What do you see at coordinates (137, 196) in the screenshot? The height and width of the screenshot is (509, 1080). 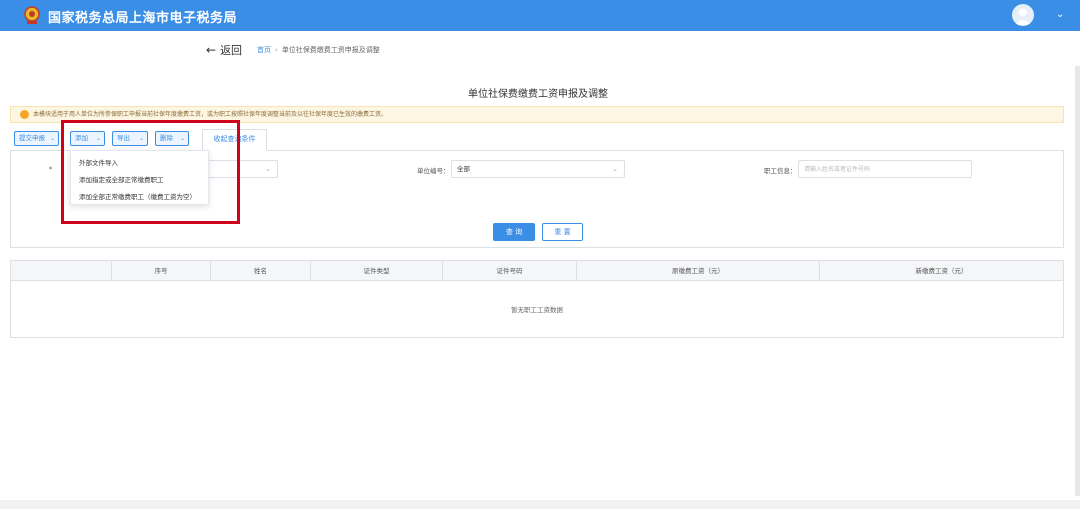 I see `menu-item-add-all-employees: 添加全部正常缴费职工（缴费工资为空）` at bounding box center [137, 196].